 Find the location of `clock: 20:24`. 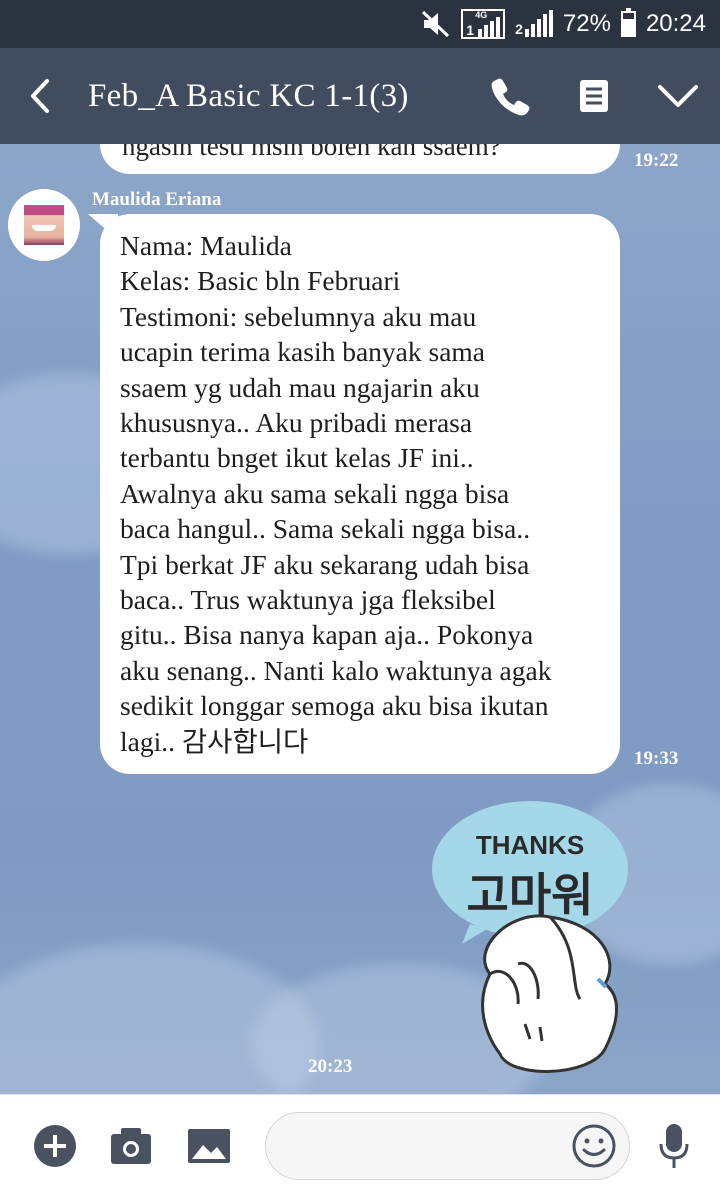

clock: 20:24 is located at coordinates (675, 23).